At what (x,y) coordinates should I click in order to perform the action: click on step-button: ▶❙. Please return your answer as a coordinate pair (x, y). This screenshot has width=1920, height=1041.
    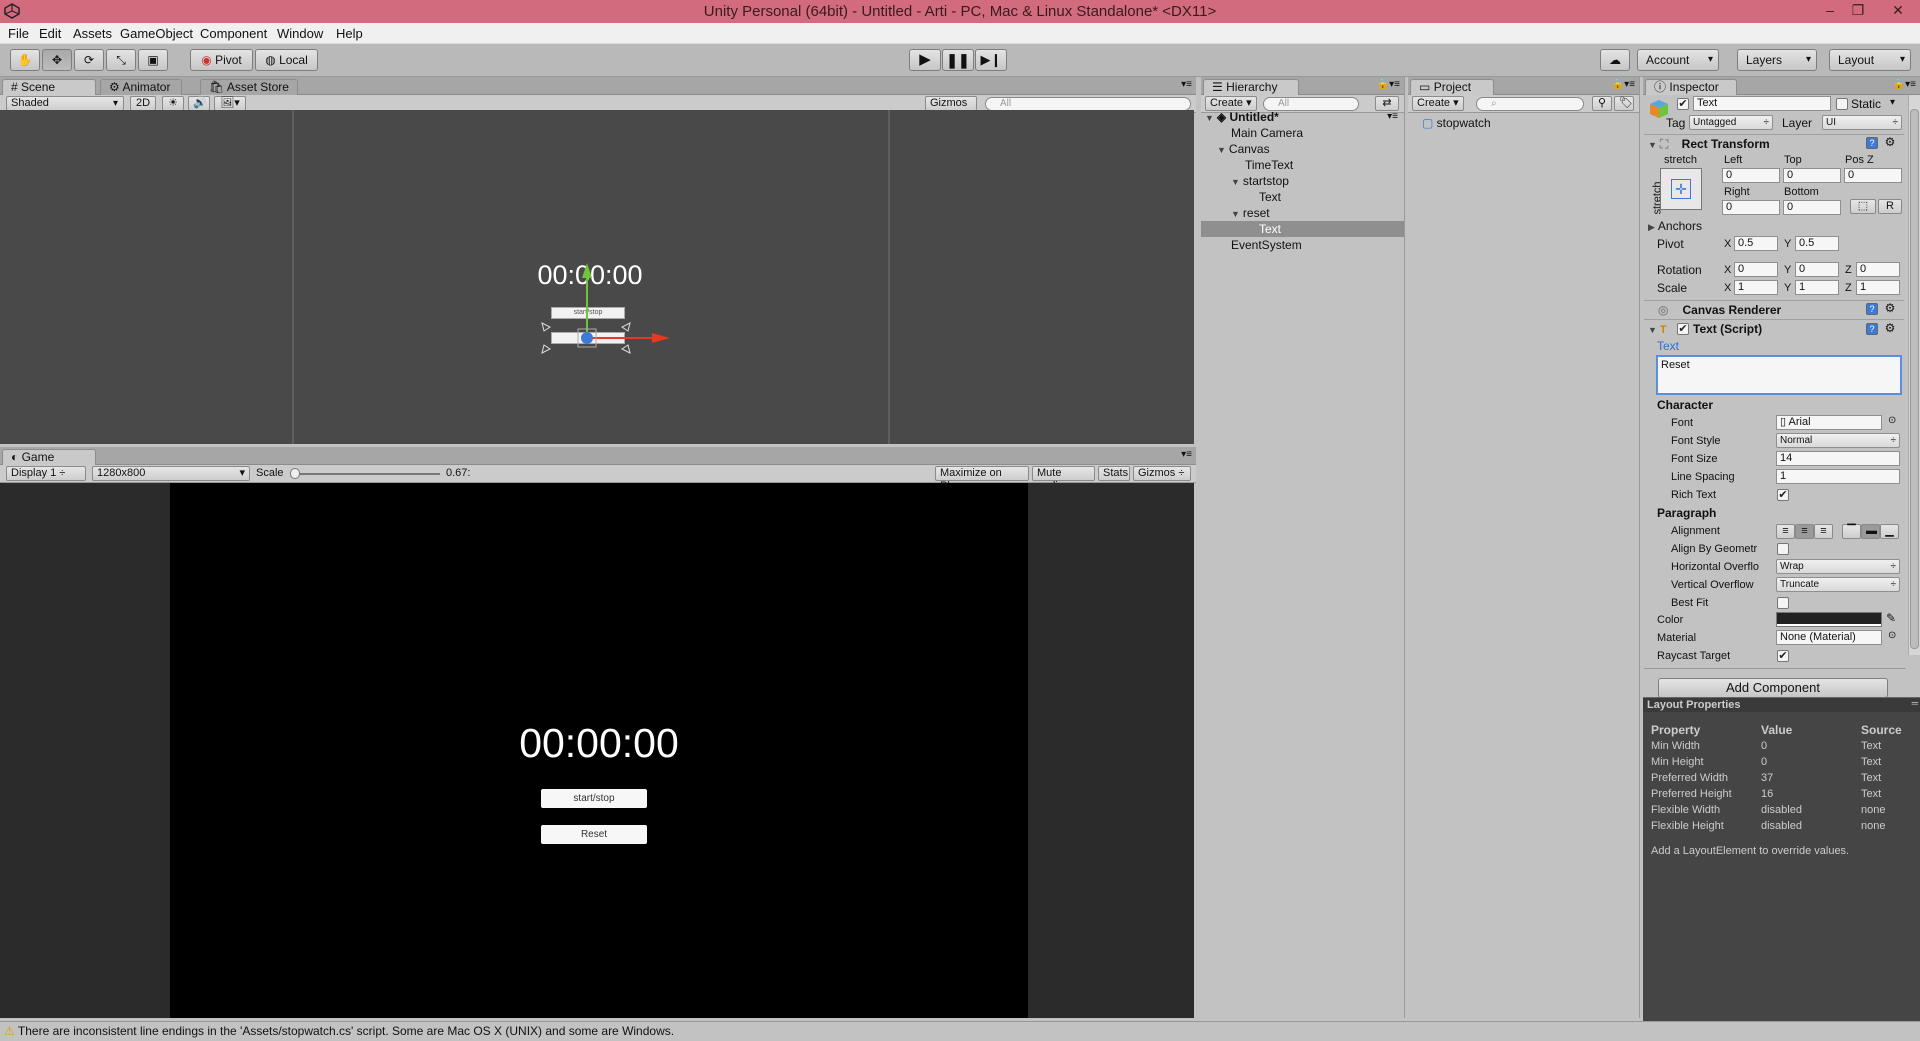
    Looking at the image, I should click on (991, 60).